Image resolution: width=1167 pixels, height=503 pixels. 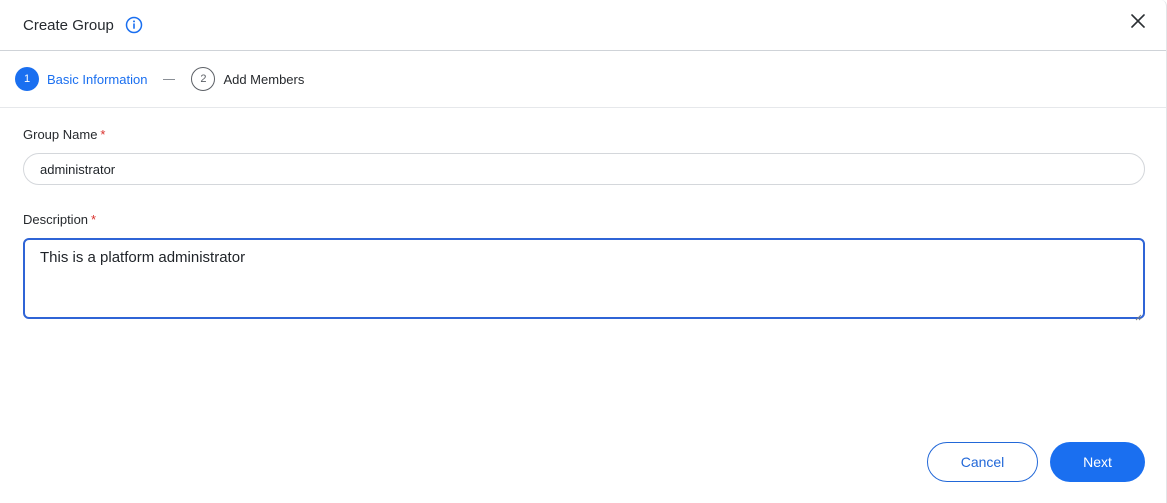 What do you see at coordinates (584, 169) in the screenshot?
I see `group-name-input: administrator` at bounding box center [584, 169].